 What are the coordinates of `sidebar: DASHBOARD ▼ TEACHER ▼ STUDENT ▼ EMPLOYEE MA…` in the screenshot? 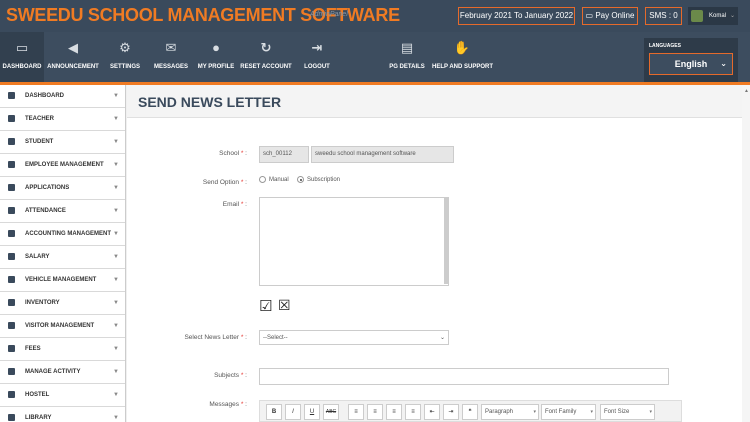 It's located at (63, 253).